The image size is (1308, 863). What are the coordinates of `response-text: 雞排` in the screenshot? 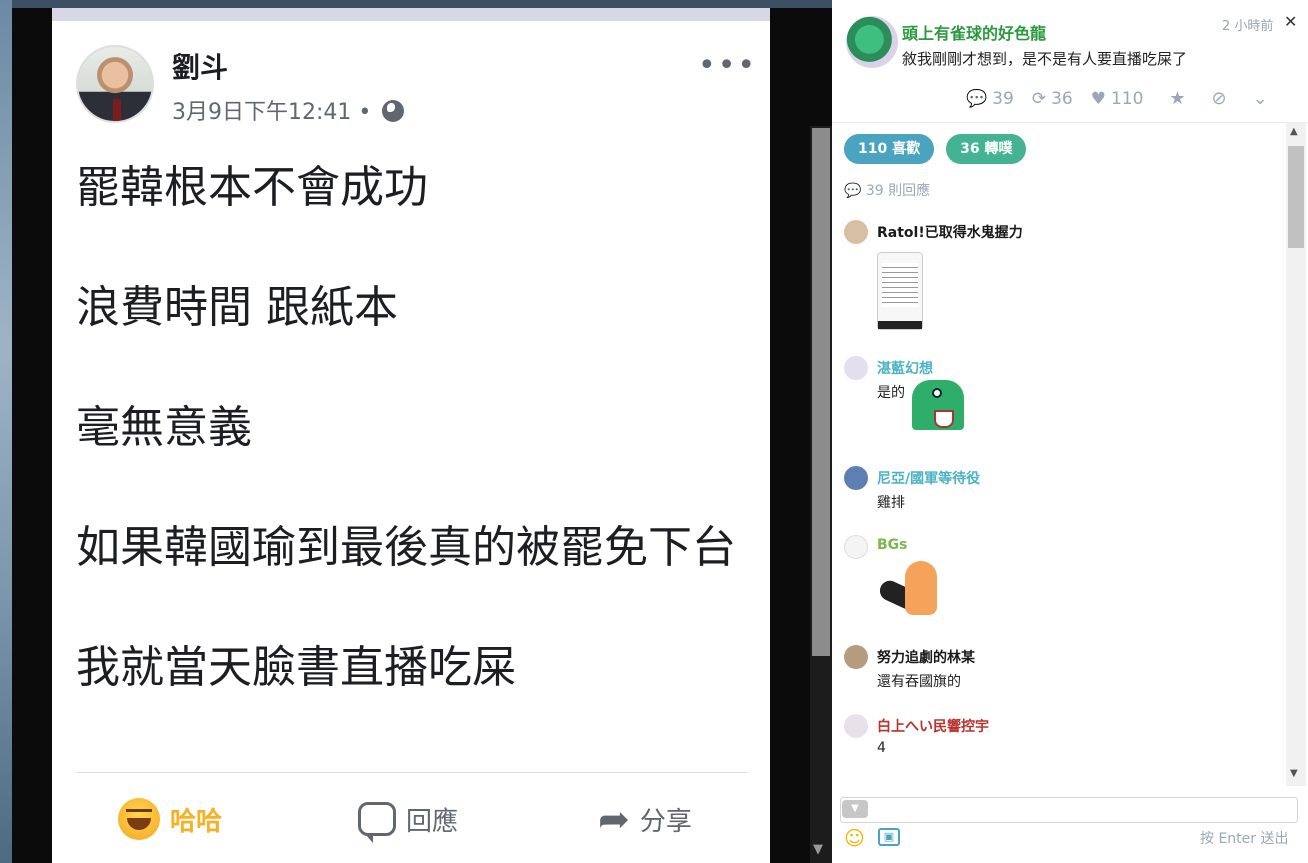 It's located at (891, 503).